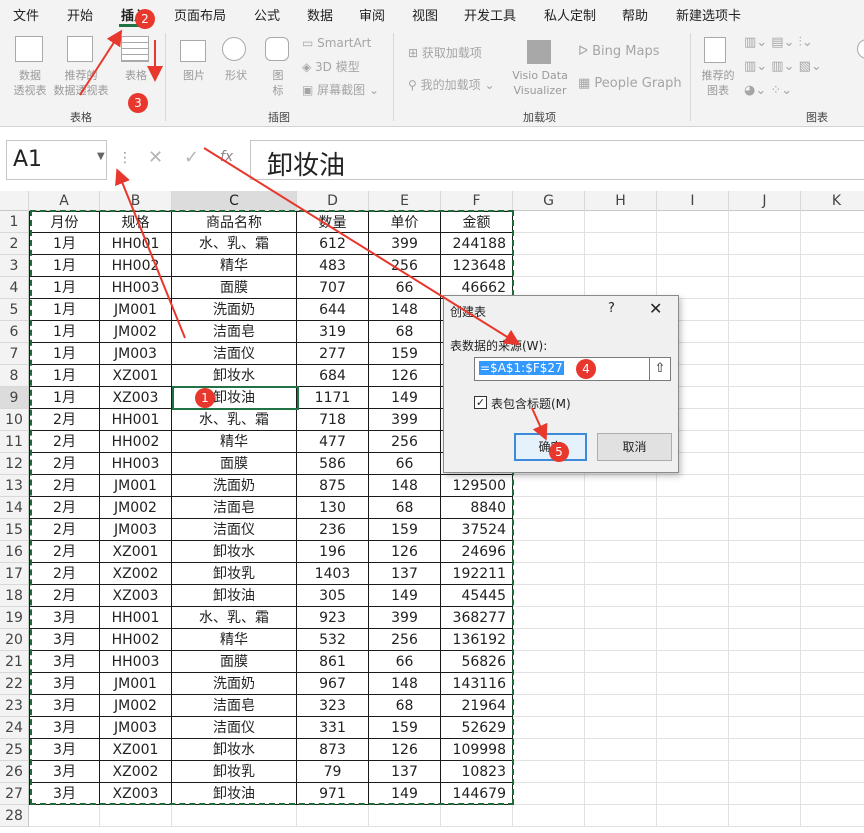  What do you see at coordinates (14, 508) in the screenshot?
I see `row-header: 14` at bounding box center [14, 508].